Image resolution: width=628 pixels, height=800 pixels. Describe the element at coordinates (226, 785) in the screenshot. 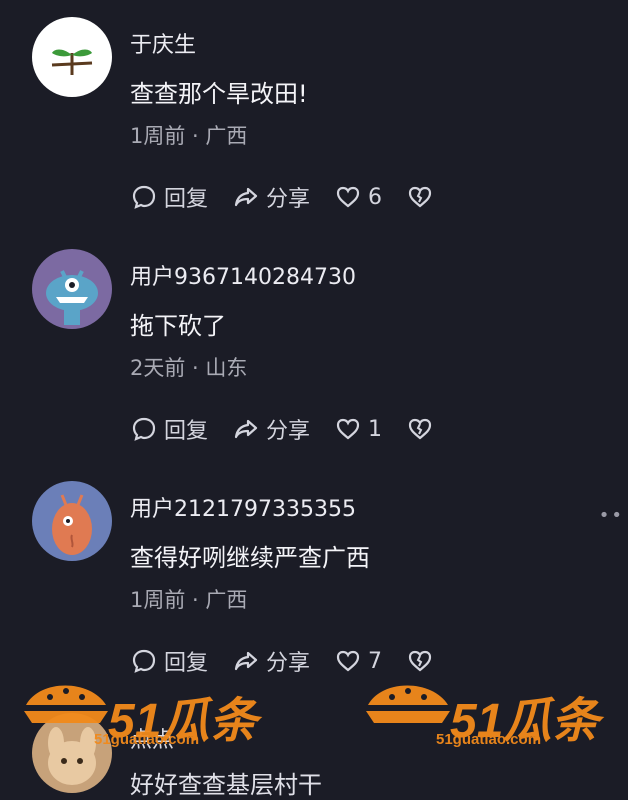

I see `comment-text: 好好查查基层村干` at that location.